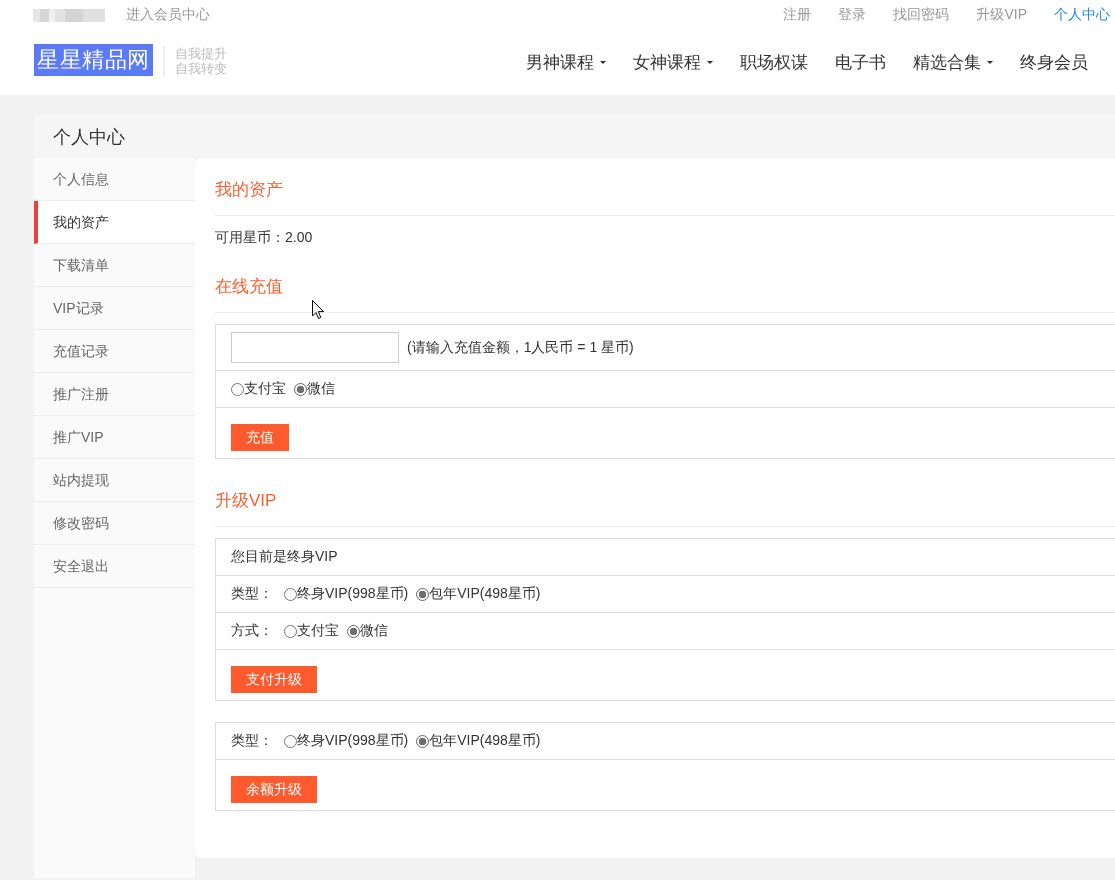 The width and height of the screenshot is (1115, 880). What do you see at coordinates (673, 62) in the screenshot?
I see `nav-link: 女神课程` at bounding box center [673, 62].